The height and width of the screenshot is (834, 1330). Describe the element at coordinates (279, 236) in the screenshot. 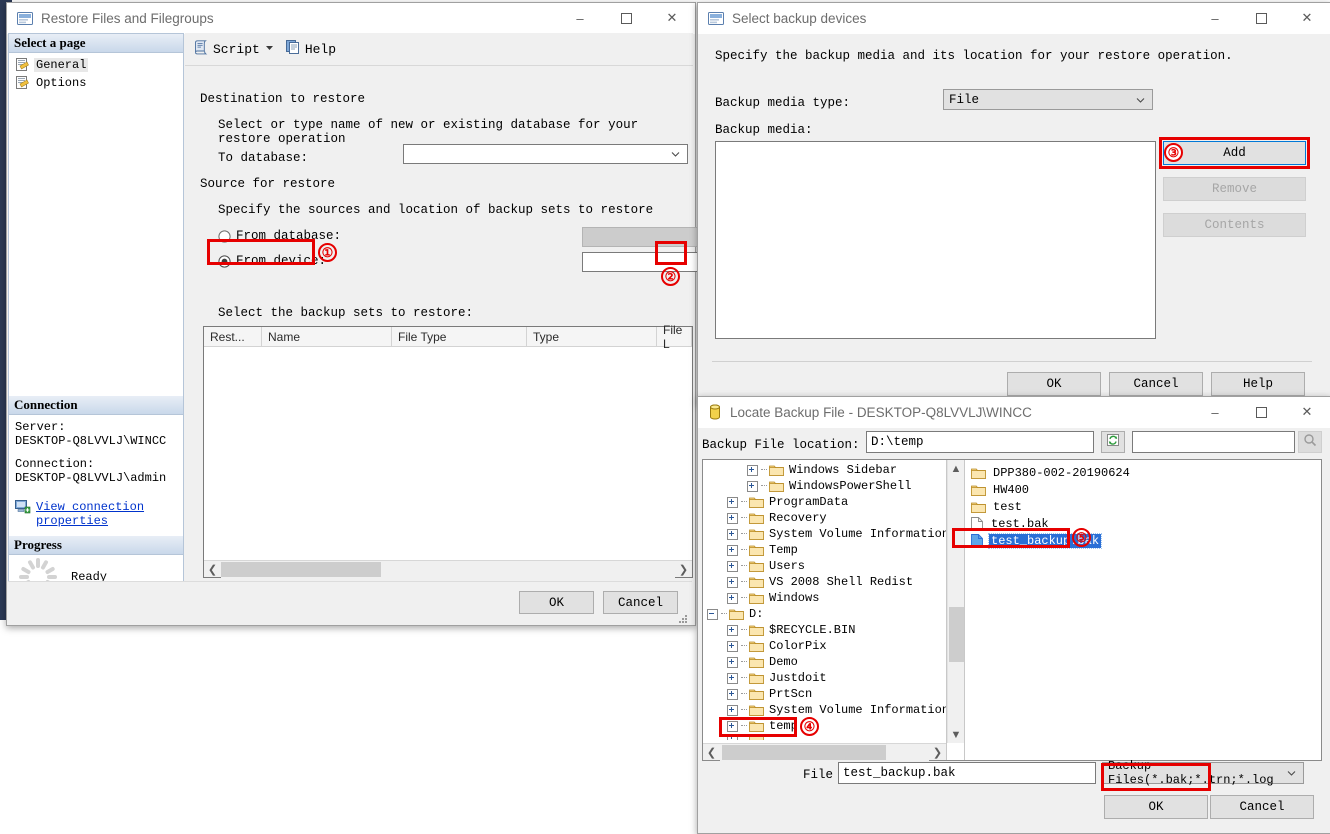

I see `from-database-radio: From database:` at that location.